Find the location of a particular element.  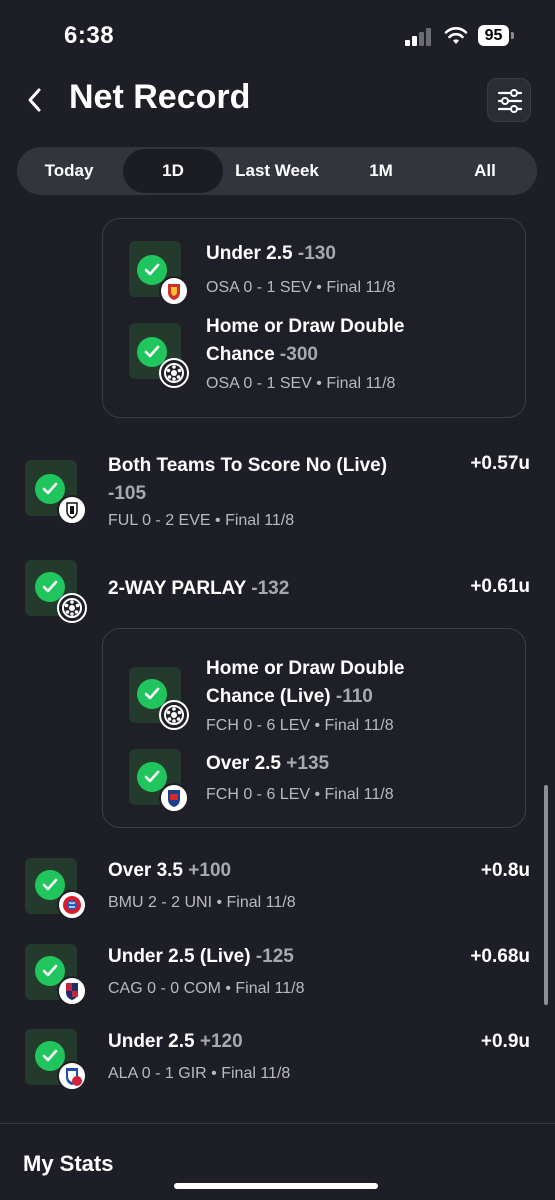

section-divider is located at coordinates (277, 1123).